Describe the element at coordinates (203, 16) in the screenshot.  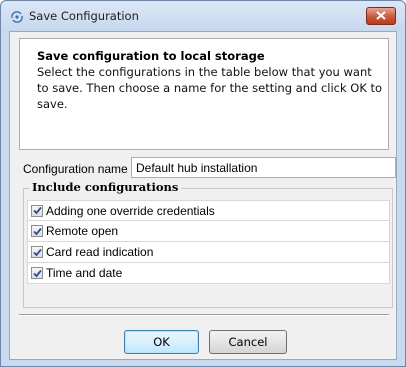
I see `title-bar: Save Configuration` at that location.